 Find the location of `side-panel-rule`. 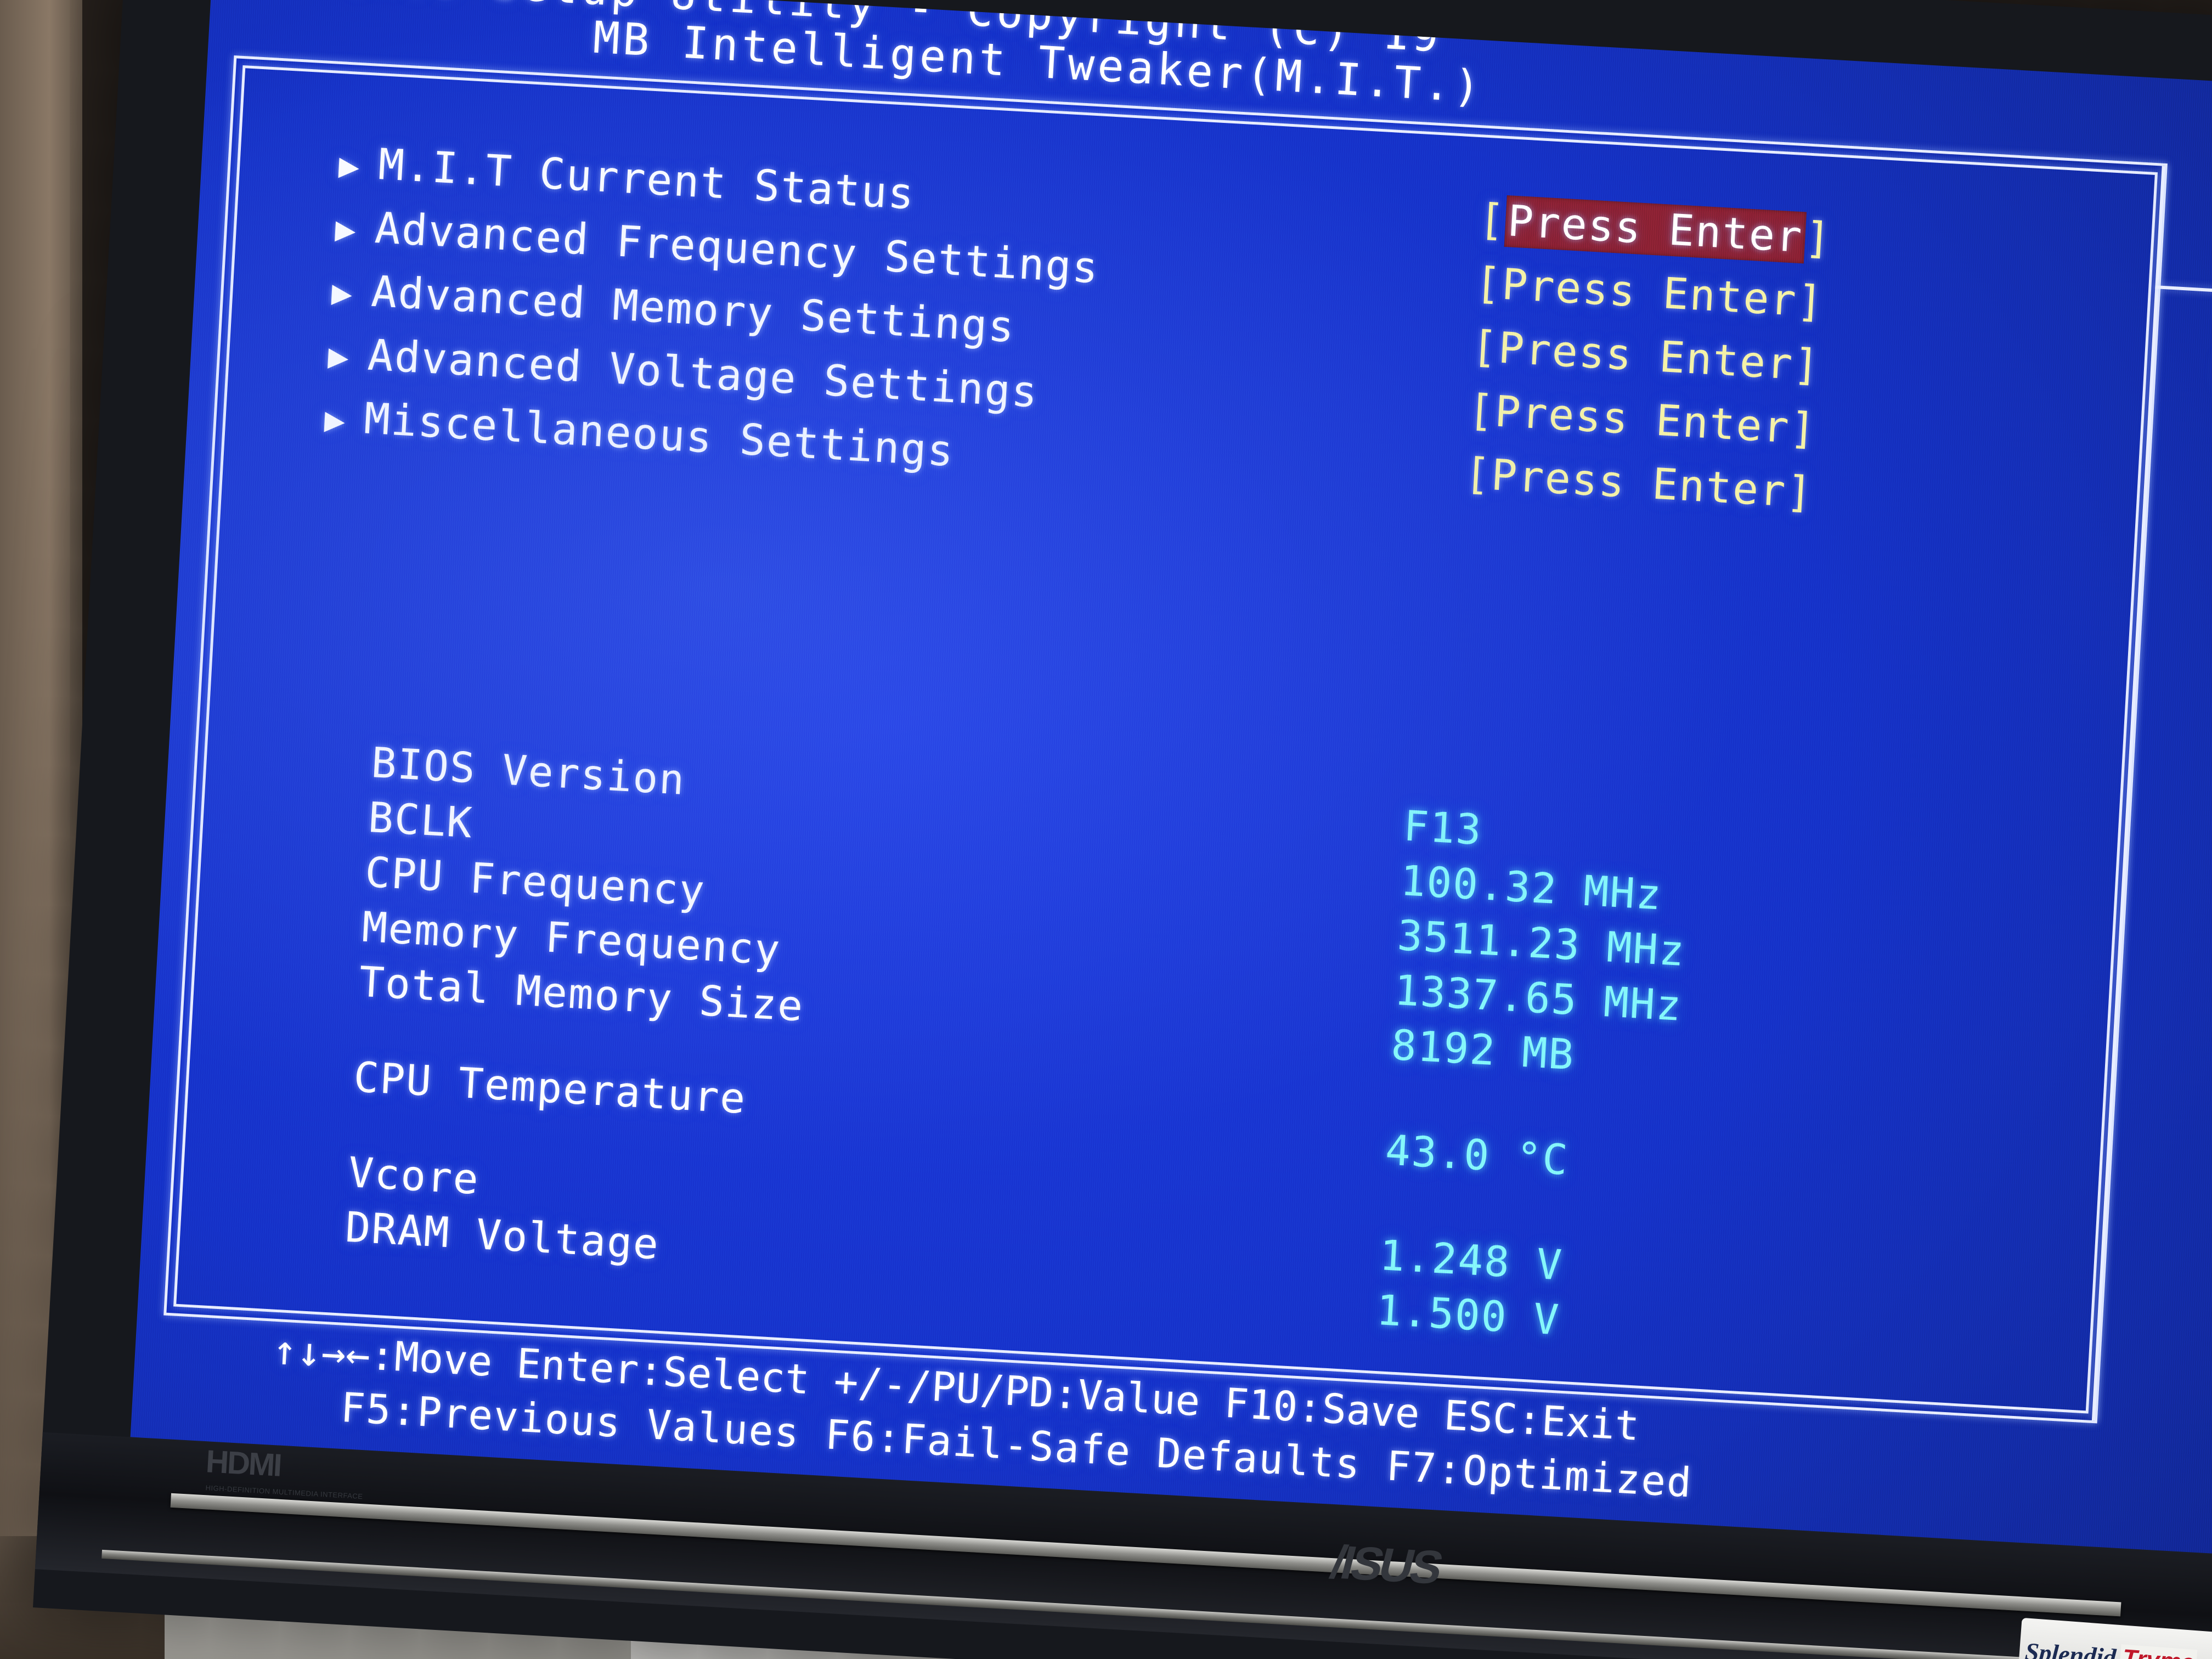

side-panel-rule is located at coordinates (2183, 294).